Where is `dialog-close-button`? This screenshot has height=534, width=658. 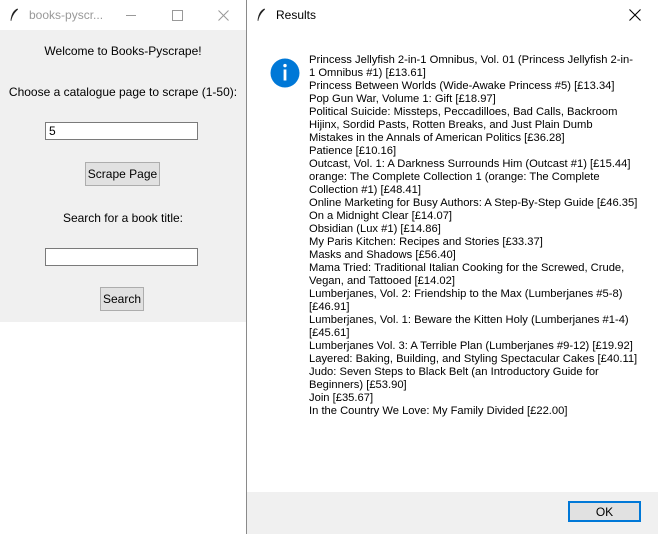
dialog-close-button is located at coordinates (635, 15).